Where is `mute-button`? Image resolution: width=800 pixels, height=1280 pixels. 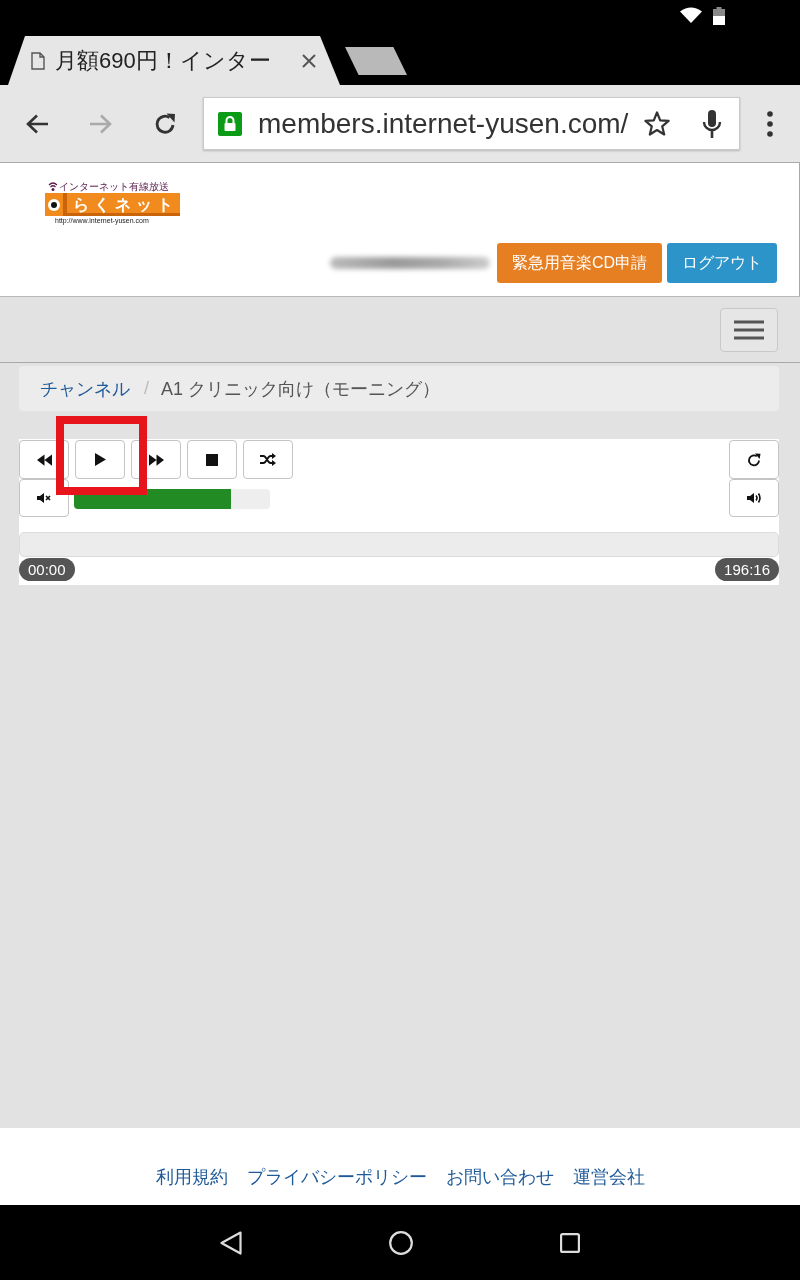 mute-button is located at coordinates (44, 498).